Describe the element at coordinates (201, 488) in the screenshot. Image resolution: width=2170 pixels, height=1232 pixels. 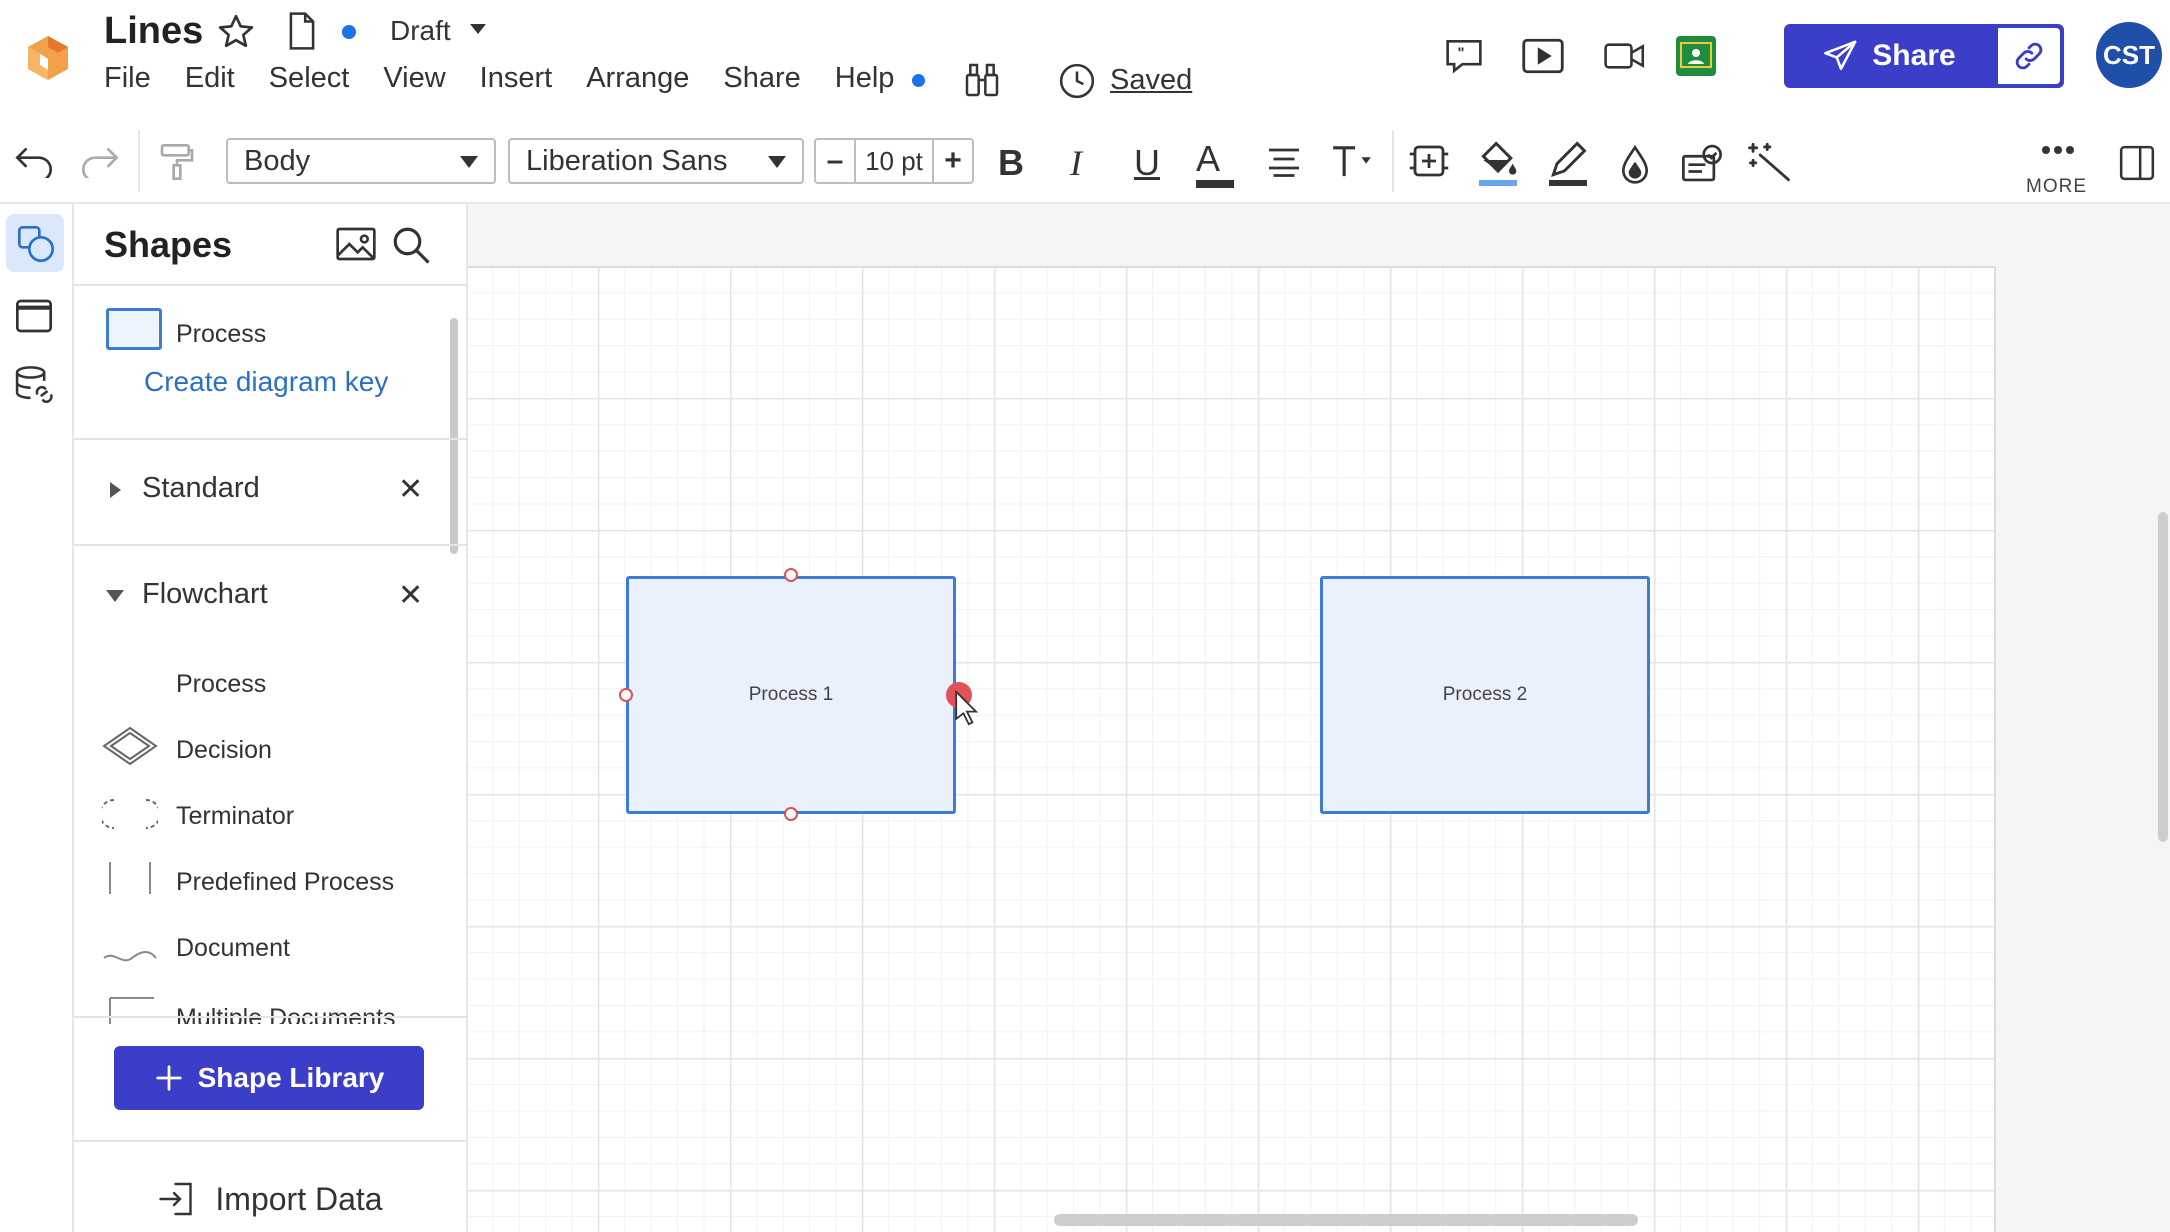
I see `section-label-standard: Standard` at that location.